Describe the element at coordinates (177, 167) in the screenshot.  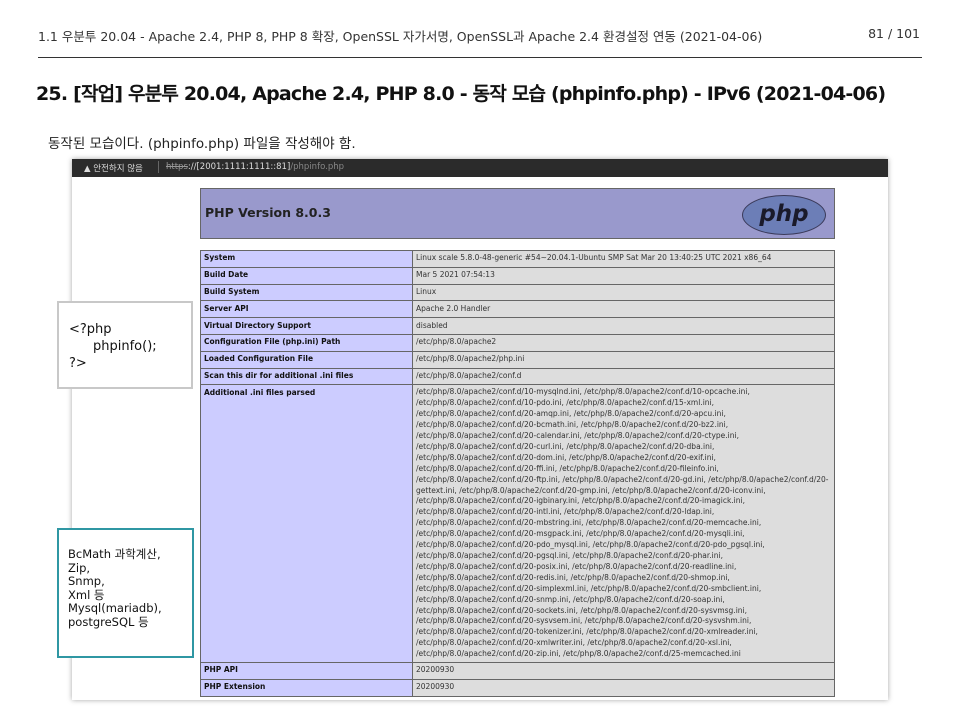
I see `url-scheme: https` at that location.